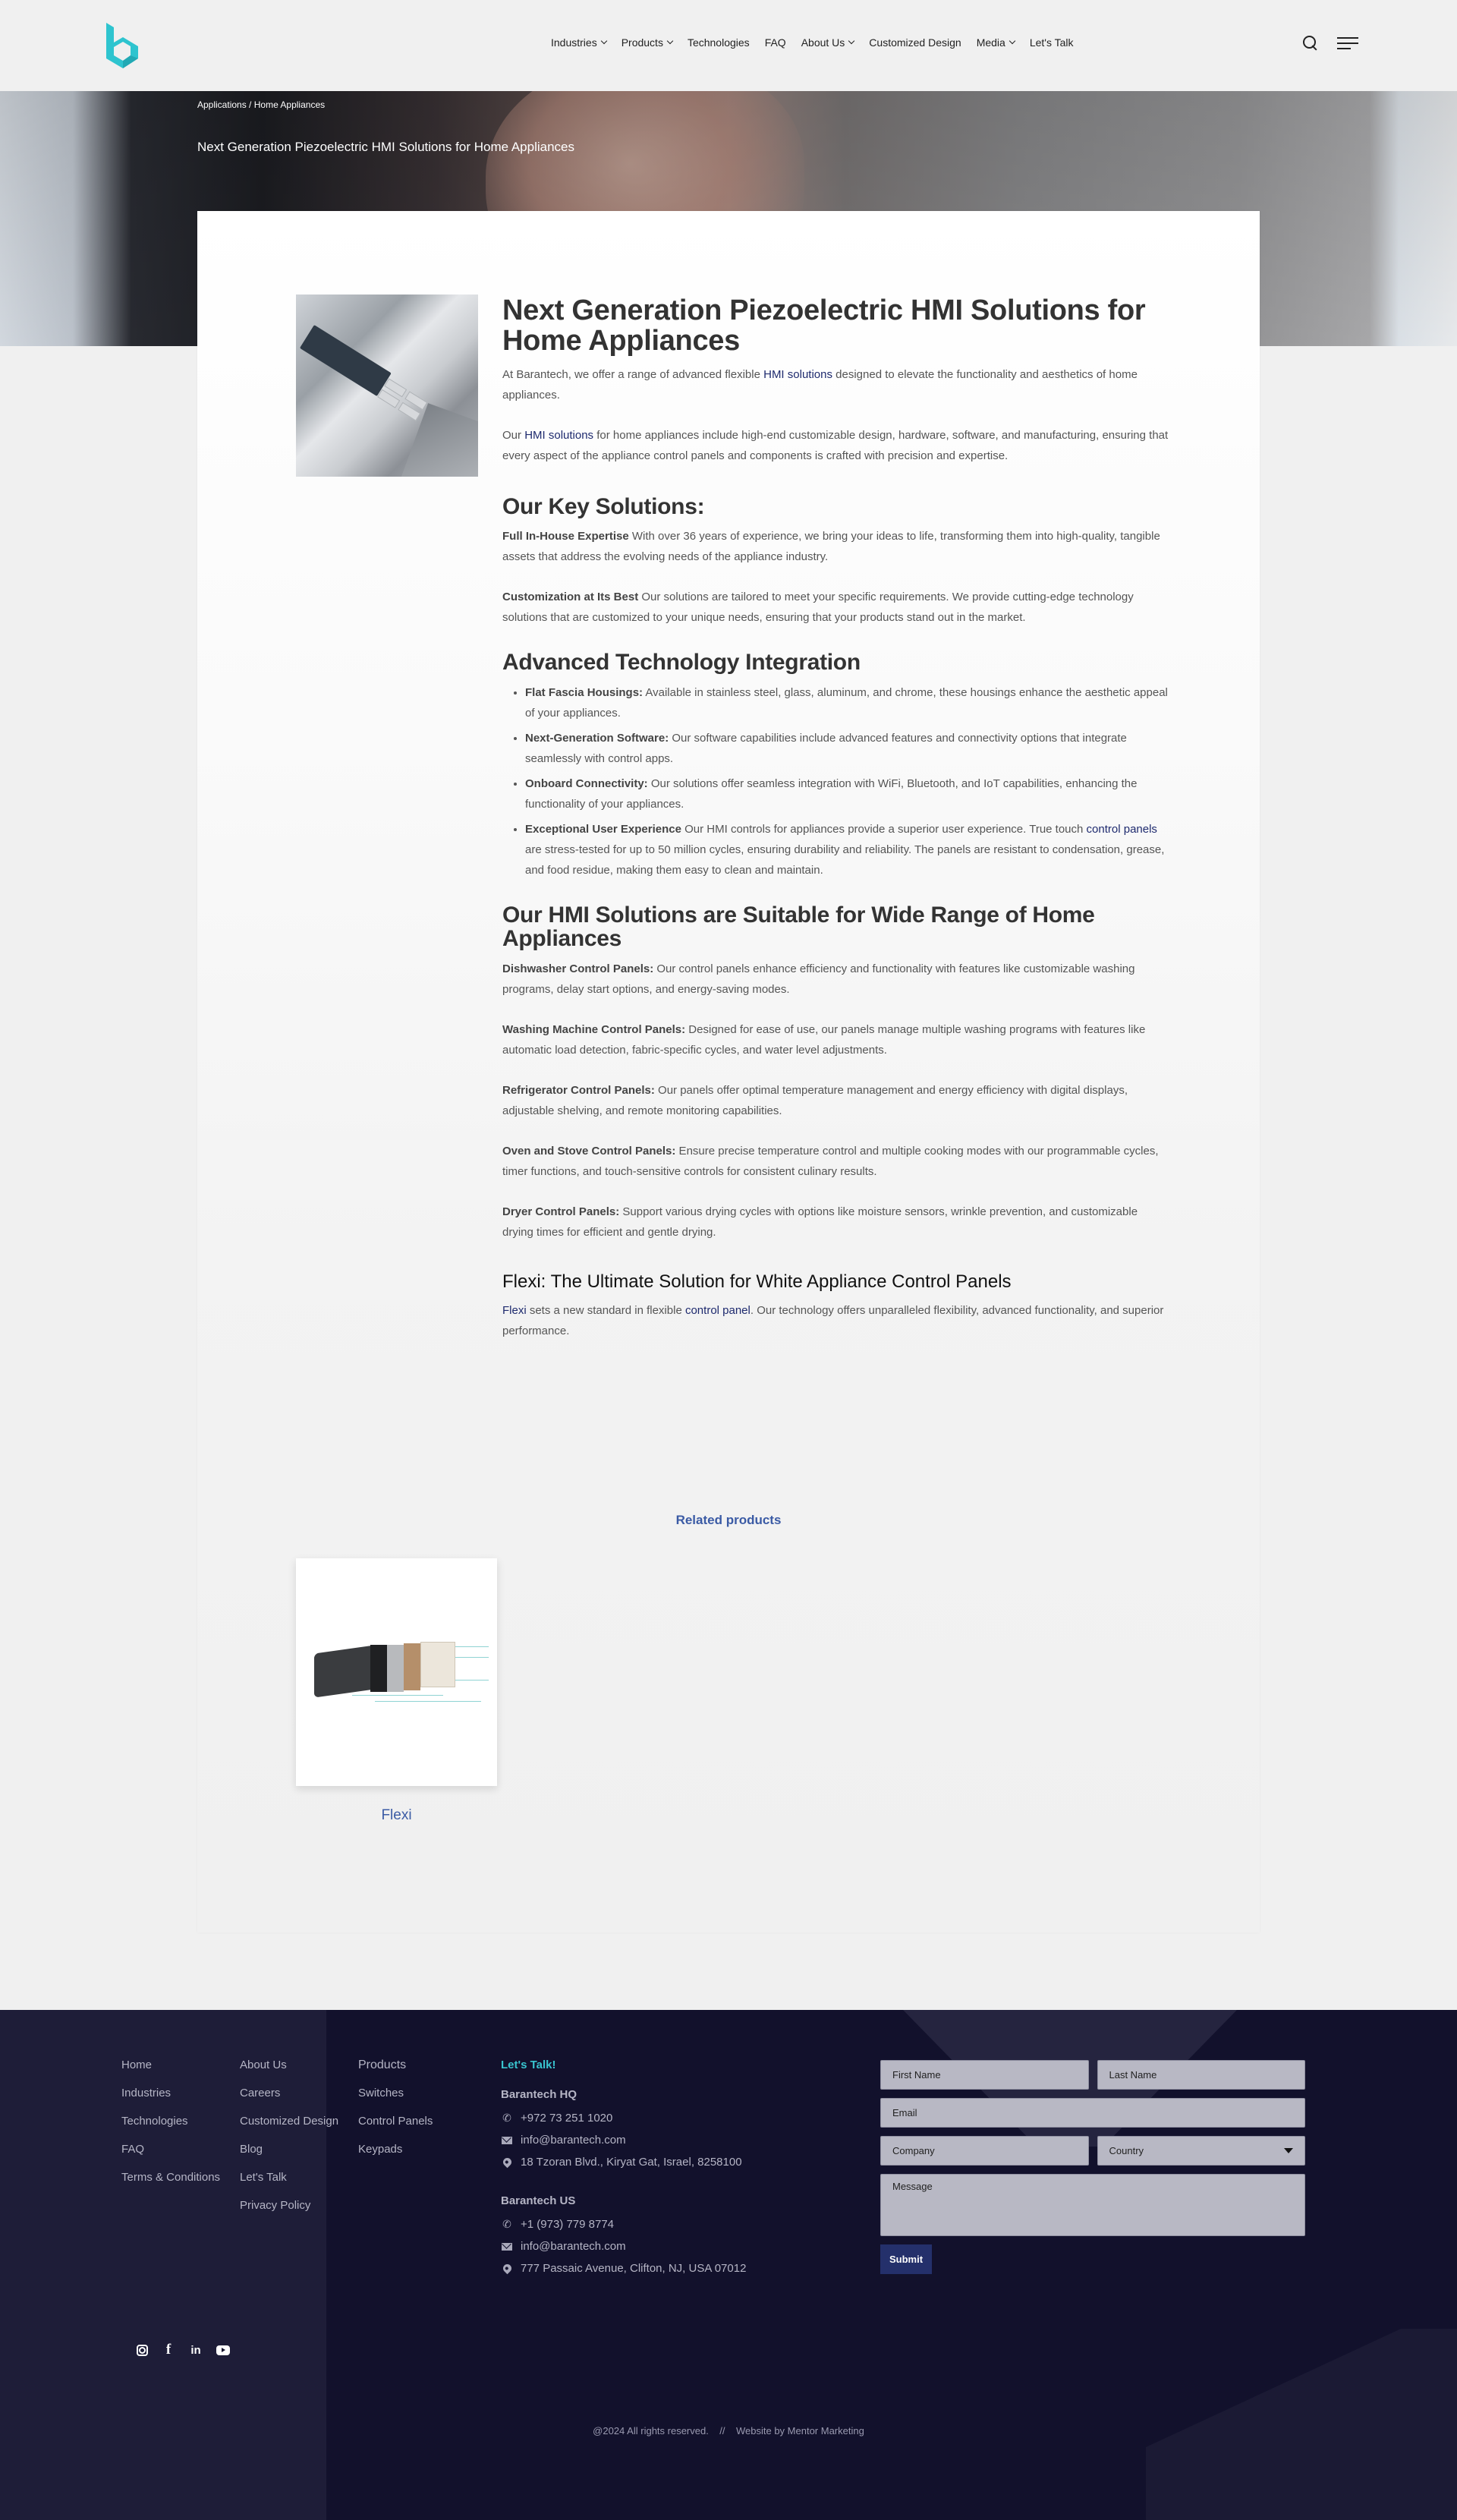  Describe the element at coordinates (289, 2101) in the screenshot. I see `footer-link-careers: Careers` at that location.